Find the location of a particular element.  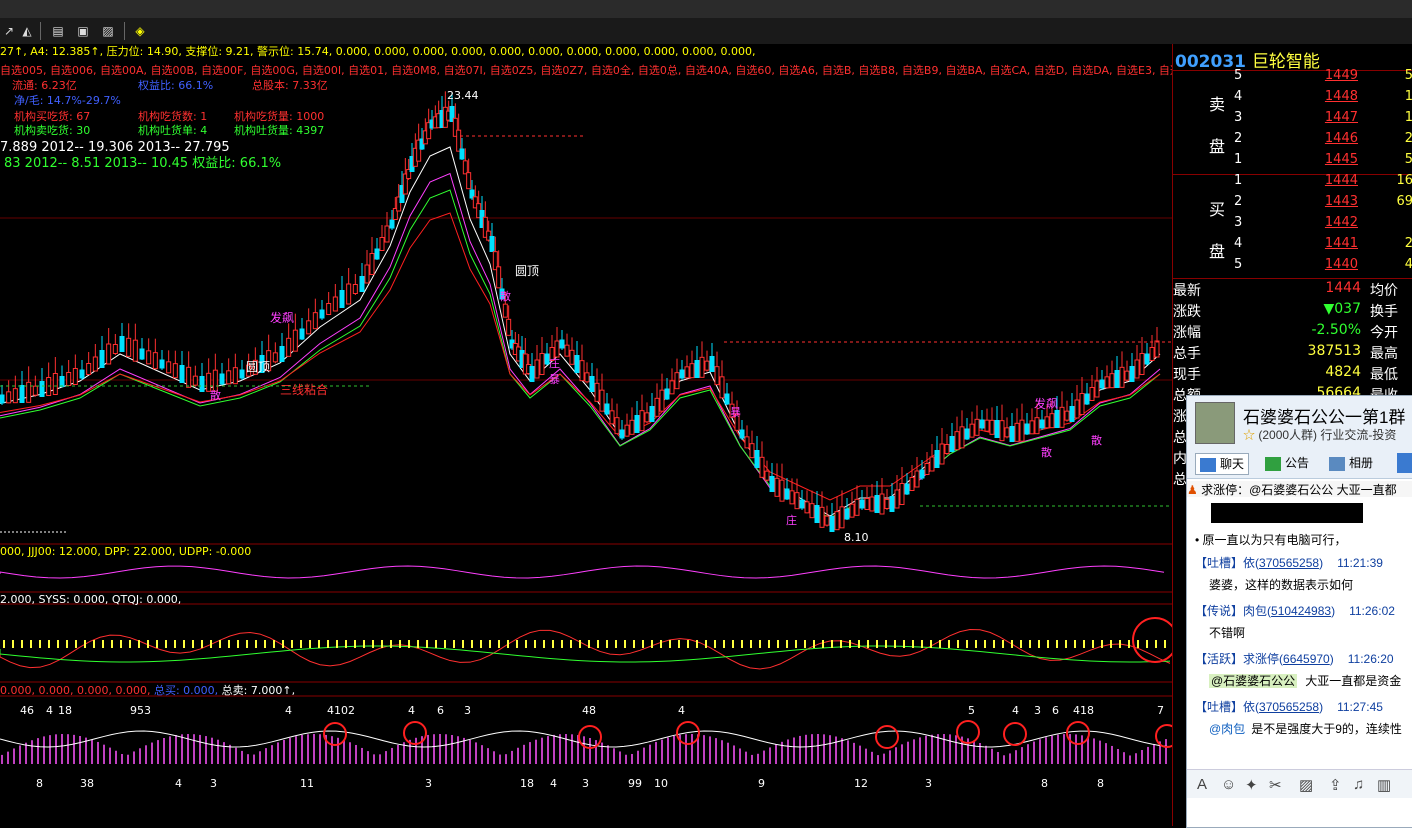

stat-row: 涨跌 ▼037 换手 is located at coordinates (1292, 311).